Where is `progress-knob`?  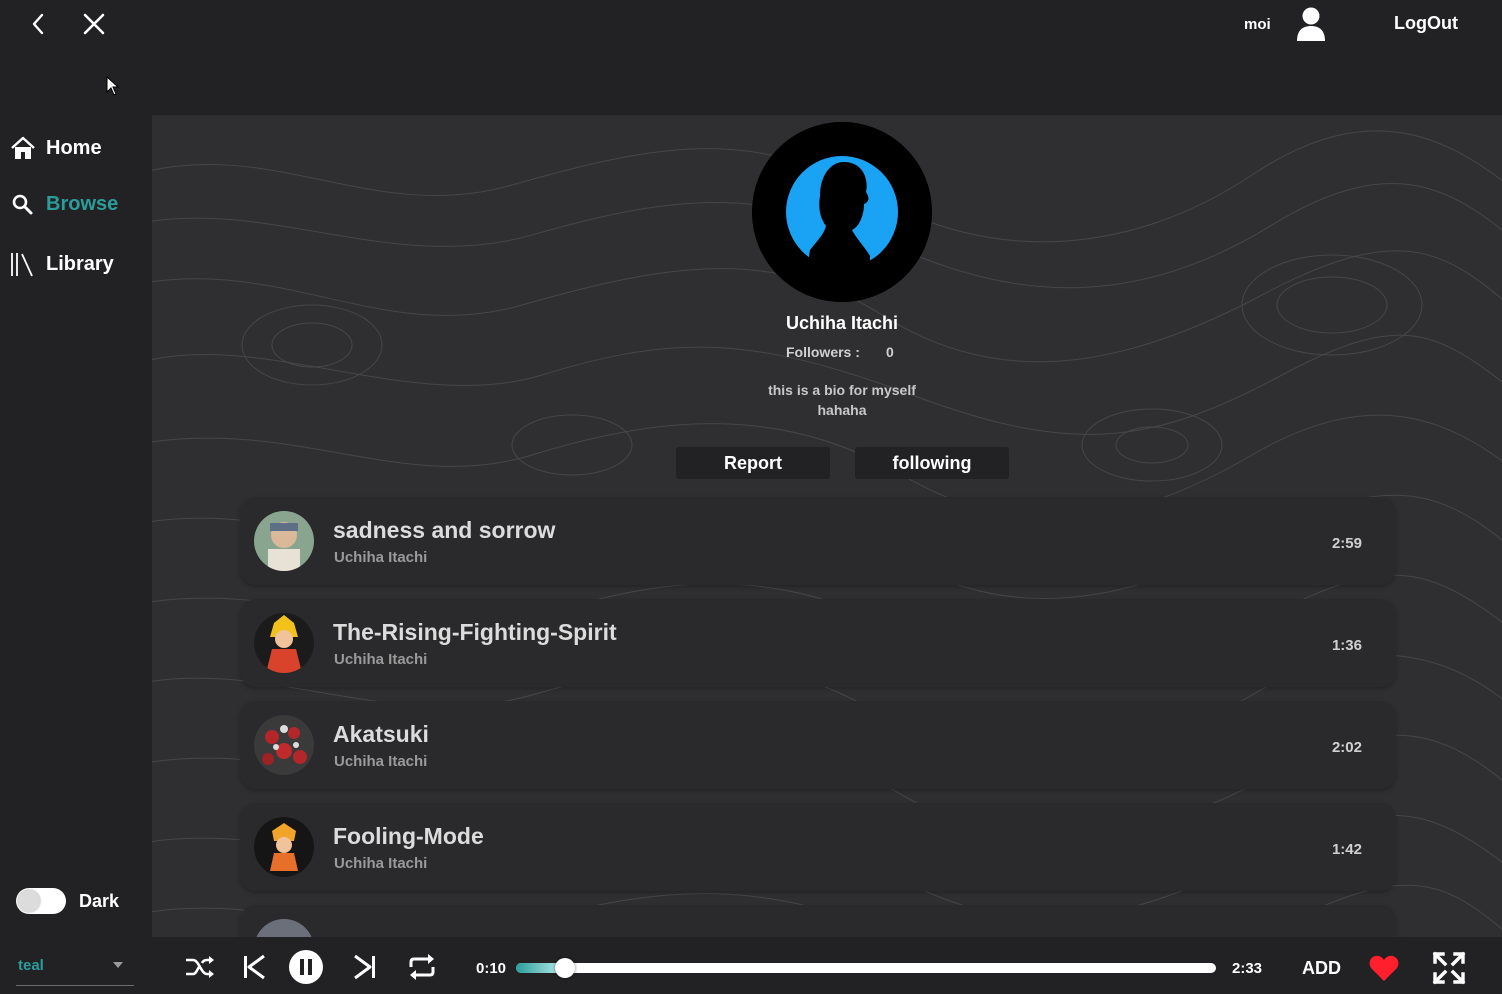 progress-knob is located at coordinates (565, 968).